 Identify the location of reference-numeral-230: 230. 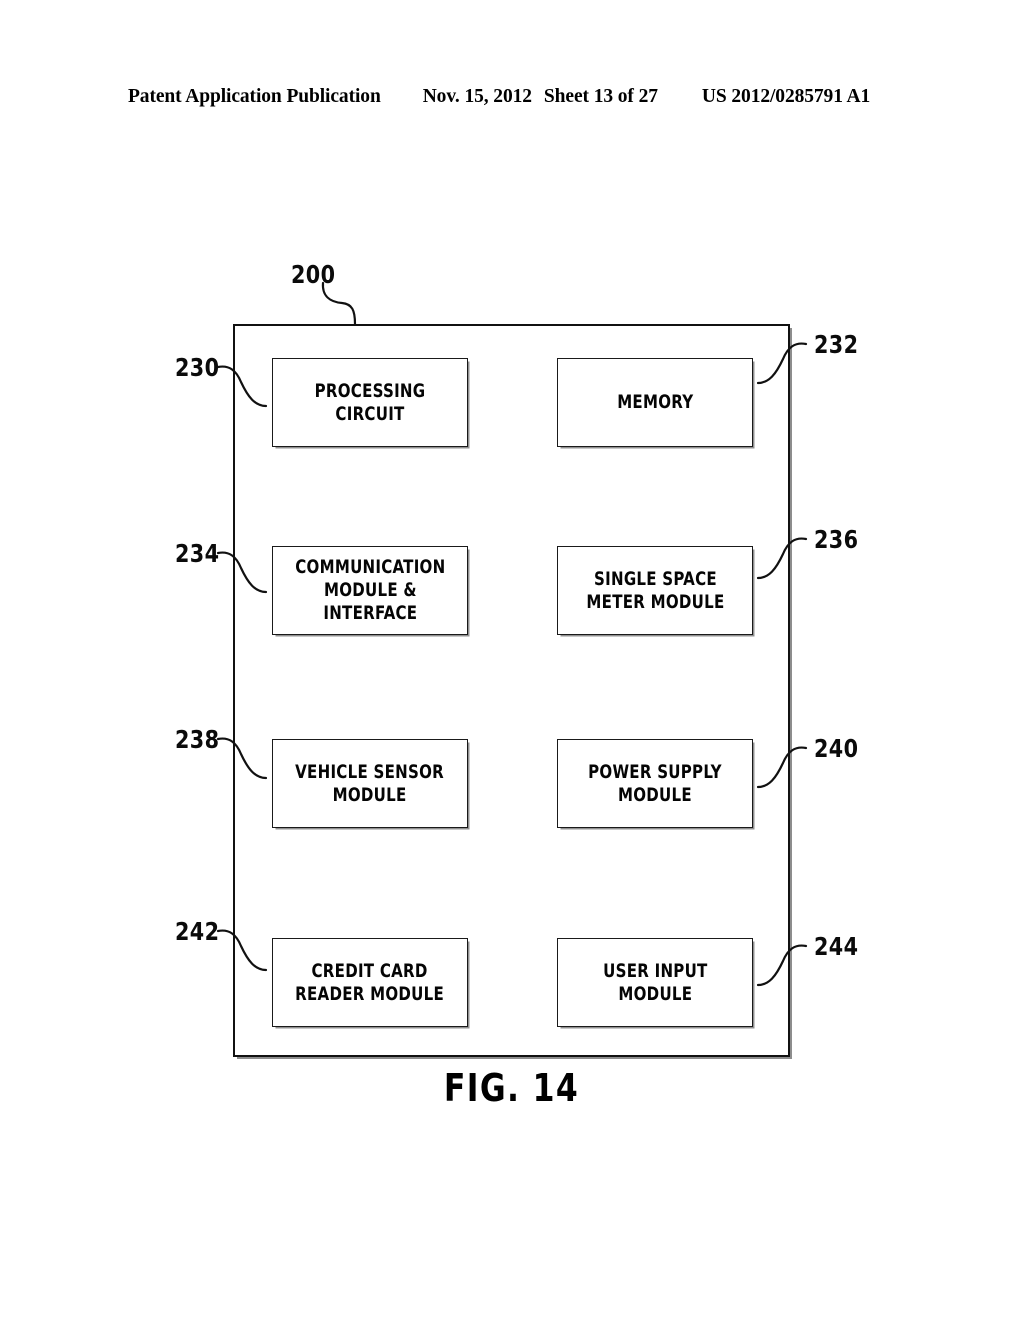
(197, 367).